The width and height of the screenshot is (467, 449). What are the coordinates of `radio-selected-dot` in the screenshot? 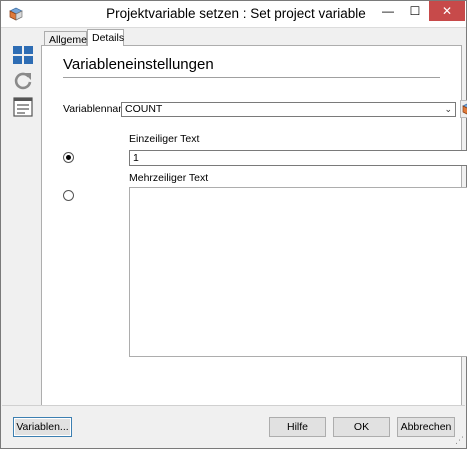 It's located at (68, 157).